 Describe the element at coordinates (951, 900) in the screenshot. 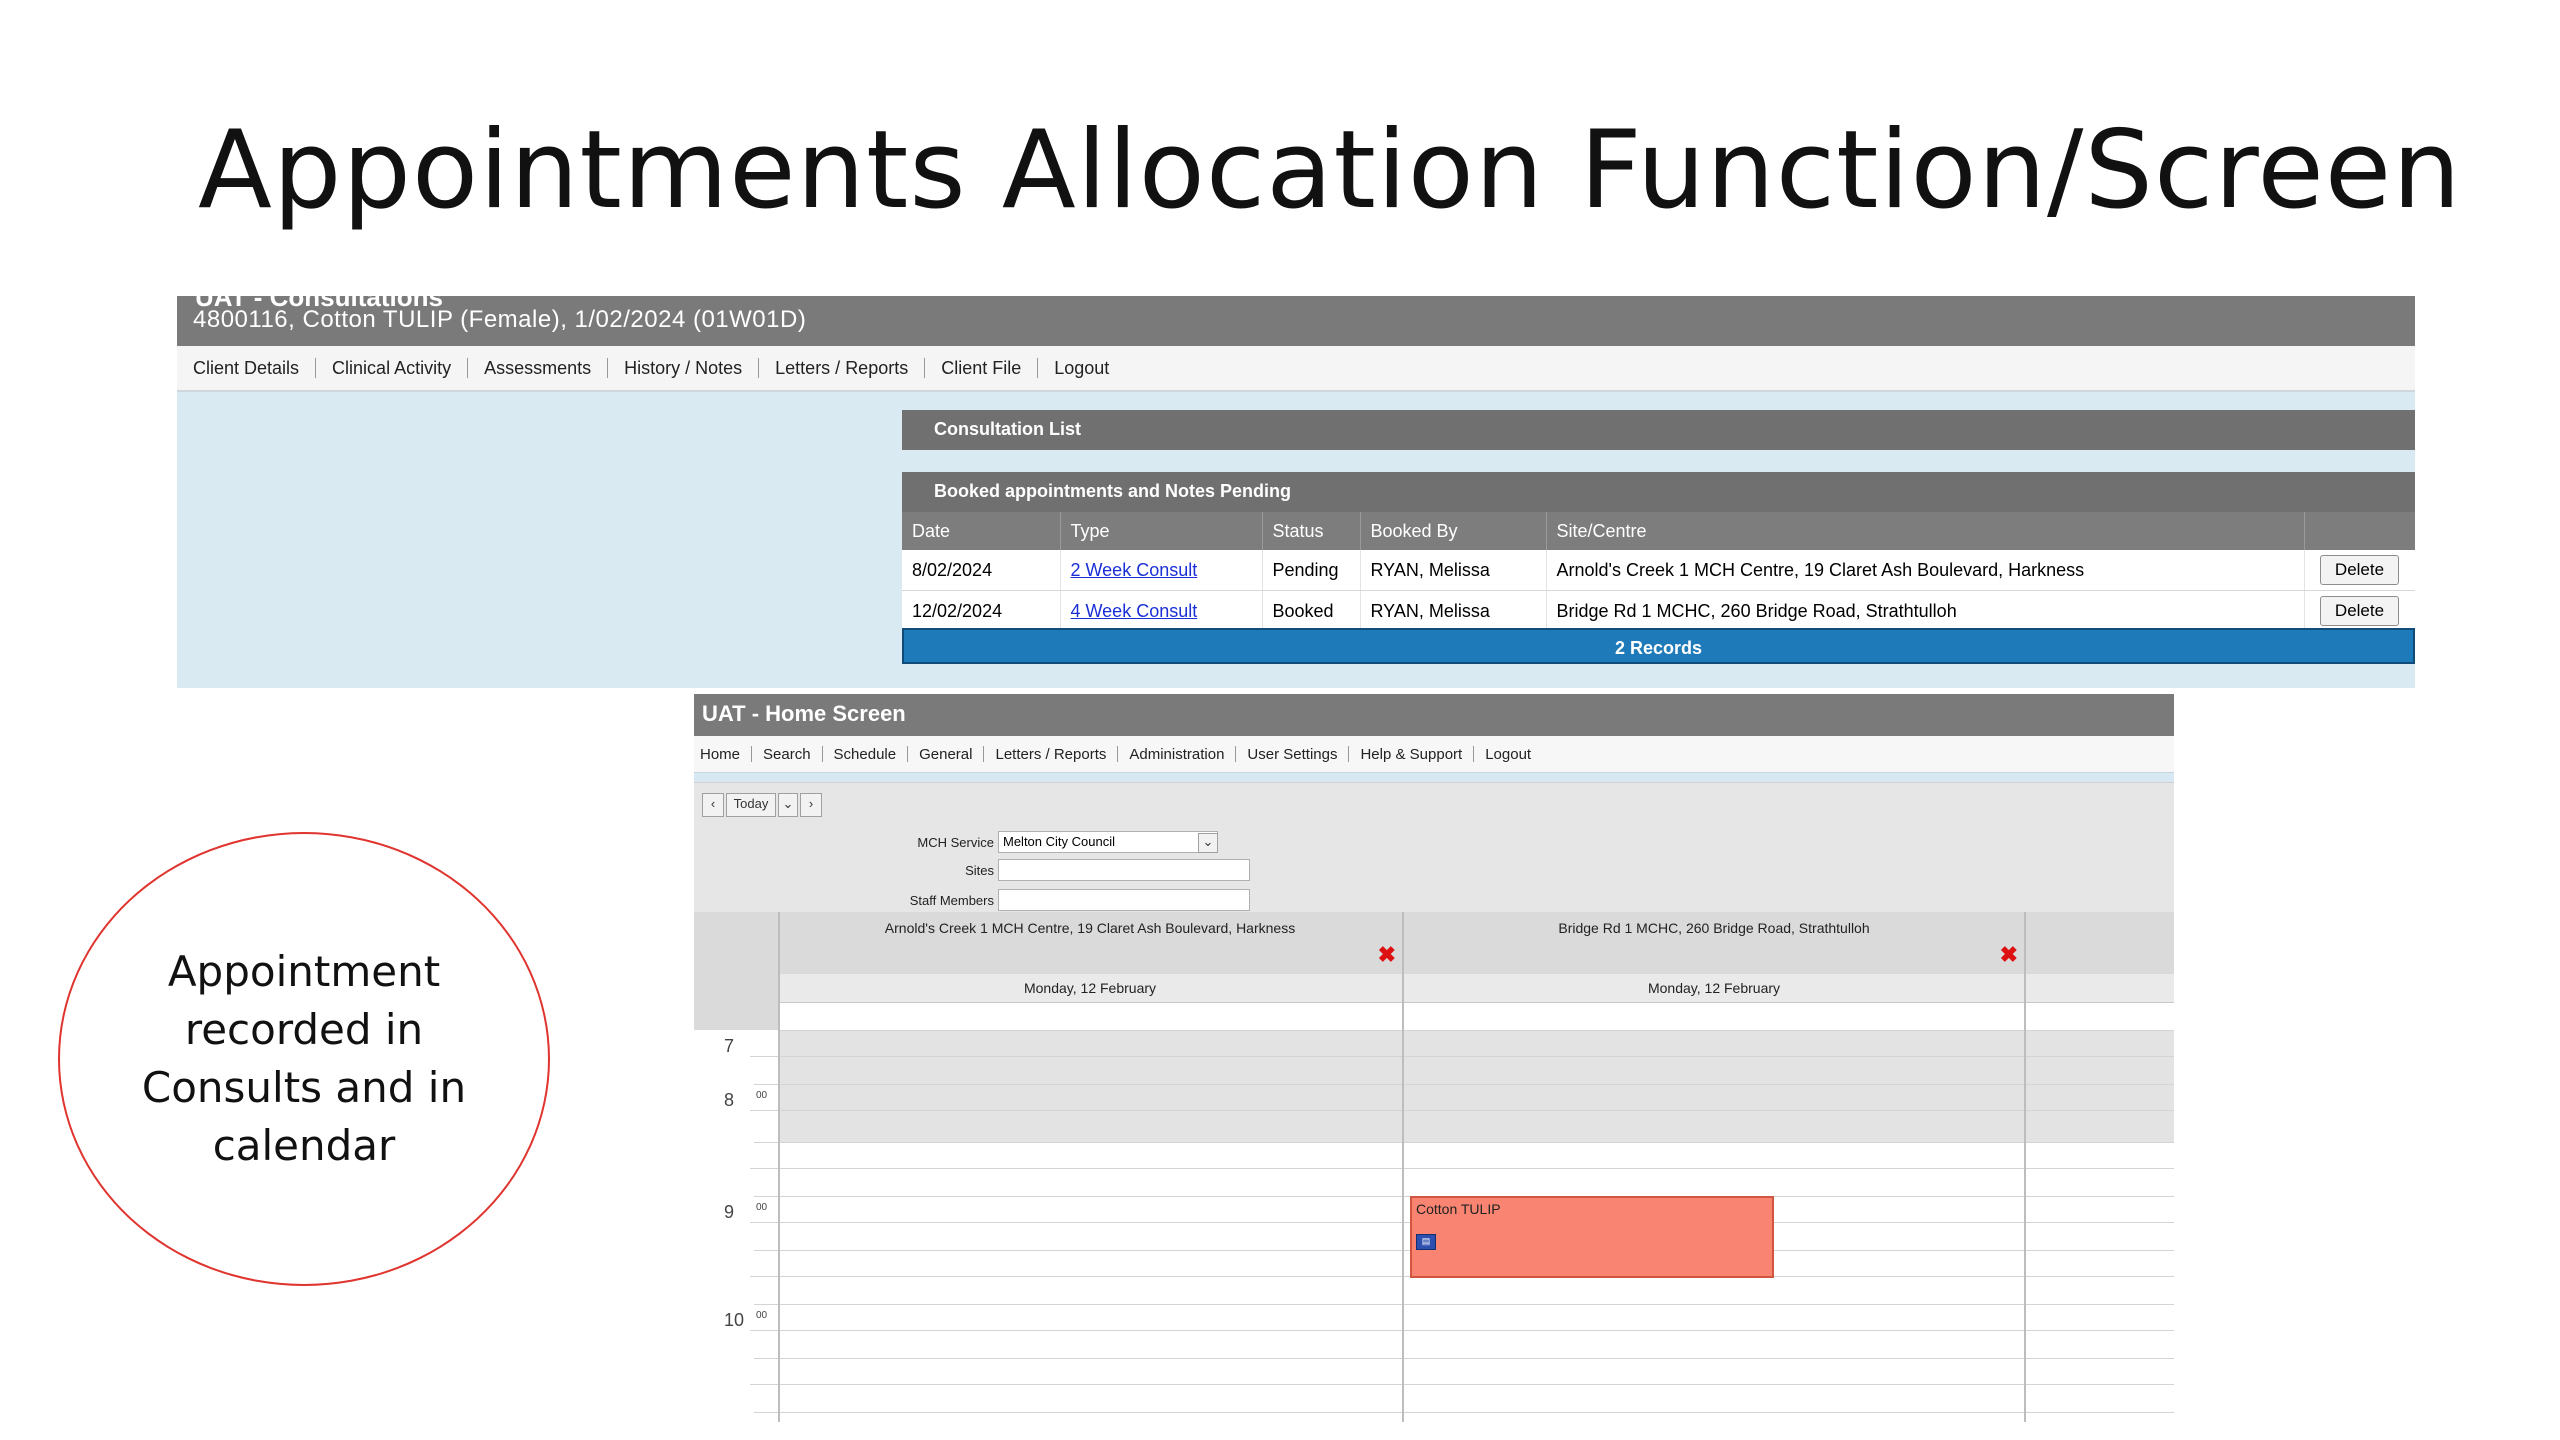

I see `staff-members-label: Staff Members` at that location.